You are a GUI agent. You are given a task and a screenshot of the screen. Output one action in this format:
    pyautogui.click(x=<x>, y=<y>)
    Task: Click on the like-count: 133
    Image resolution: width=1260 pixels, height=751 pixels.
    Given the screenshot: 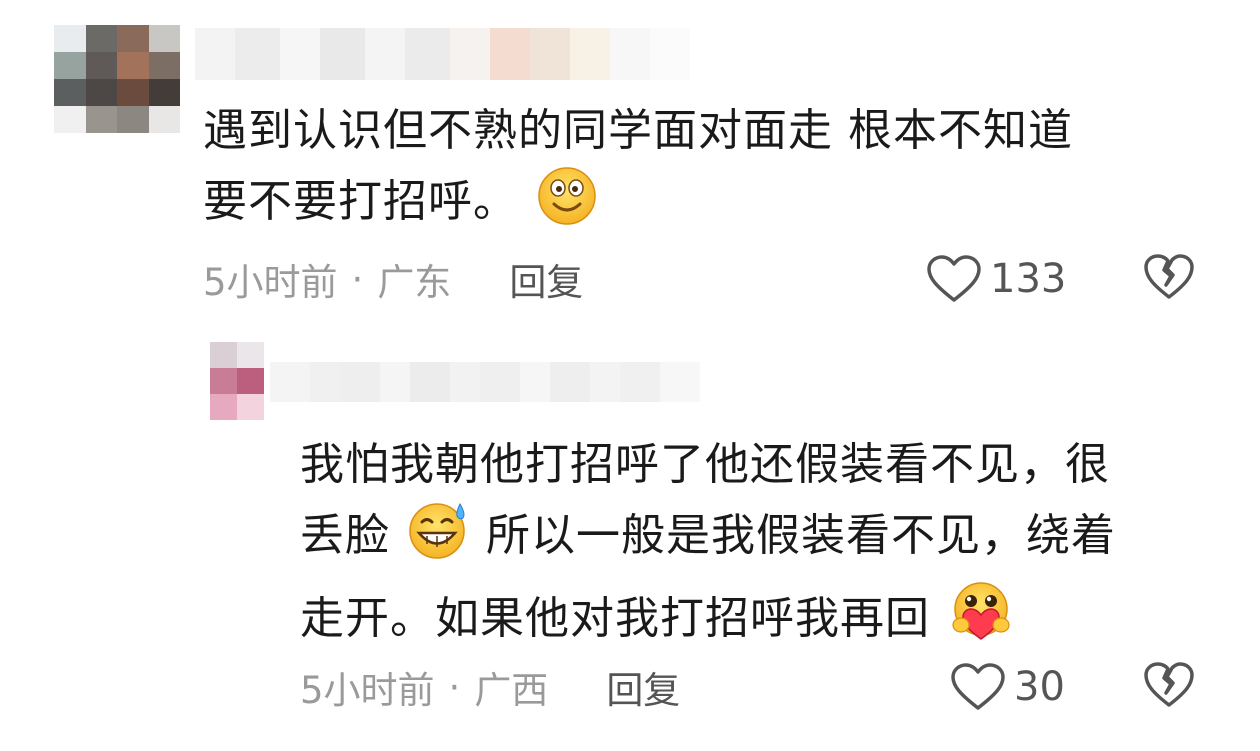 What is the action you would take?
    pyautogui.click(x=1028, y=279)
    